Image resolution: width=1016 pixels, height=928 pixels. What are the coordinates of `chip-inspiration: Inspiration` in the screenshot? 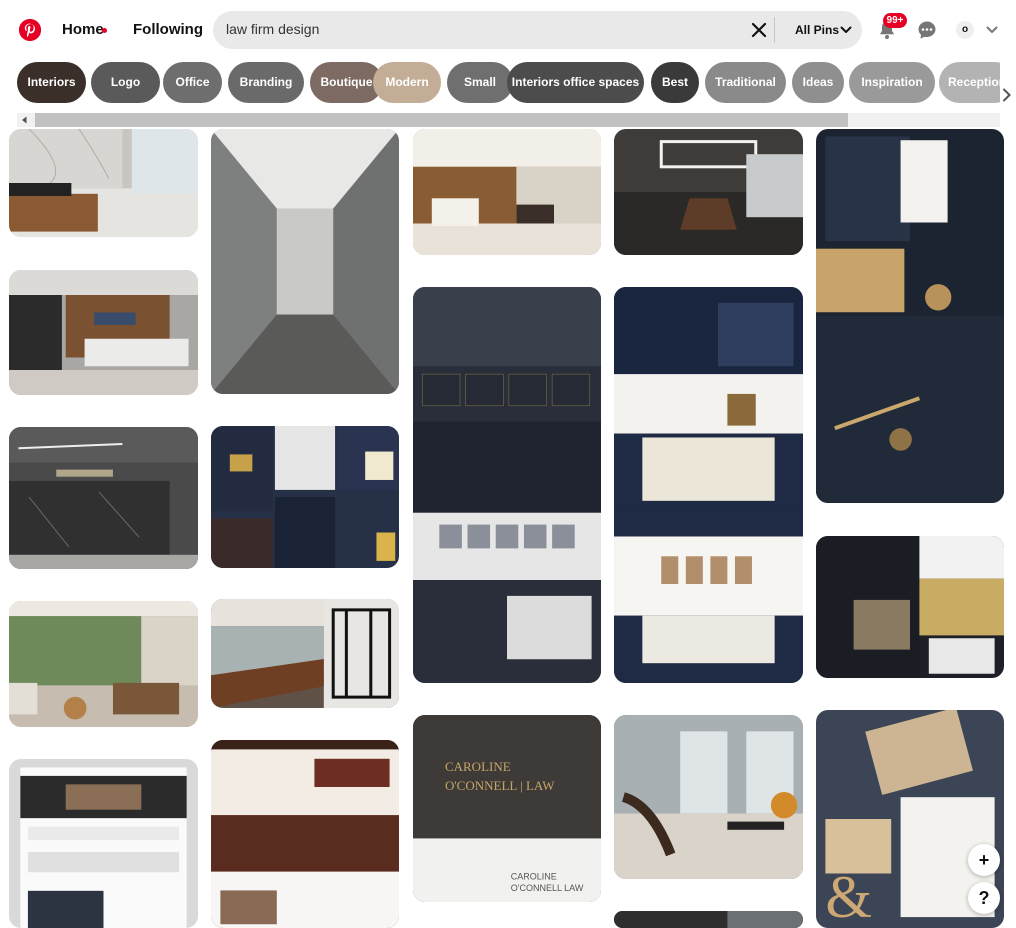 It's located at (892, 82).